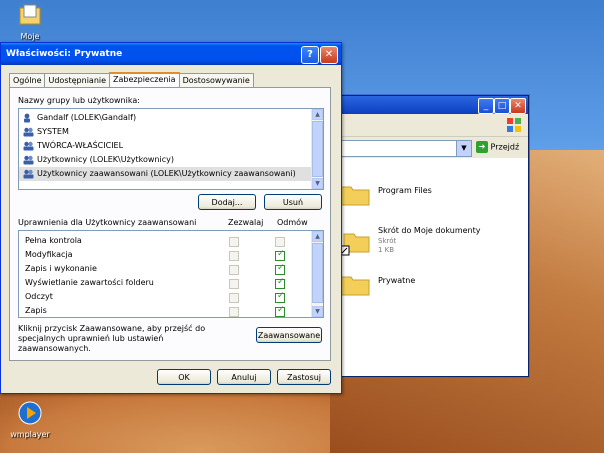 The height and width of the screenshot is (453, 604). Describe the element at coordinates (30, 14) in the screenshot. I see `document-folder-icon` at that location.